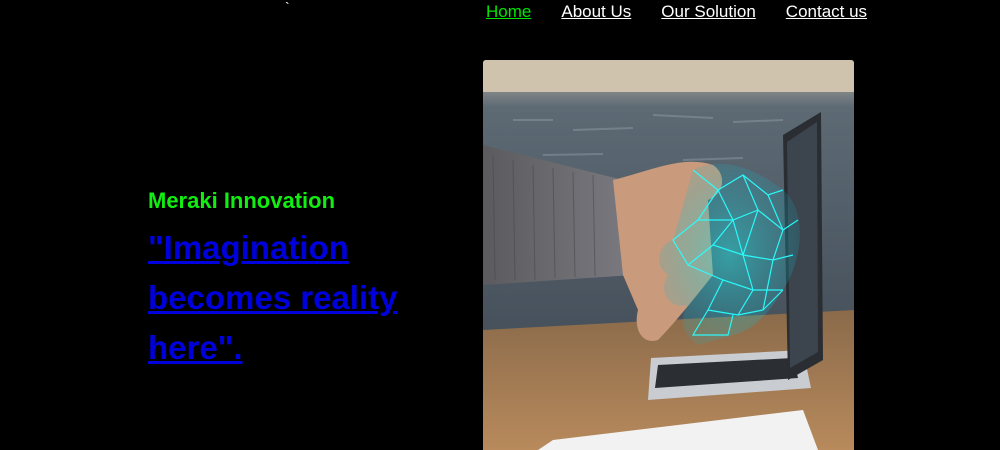 The width and height of the screenshot is (1000, 450). What do you see at coordinates (826, 12) in the screenshot?
I see `nav-link-contact-us: Contact us` at bounding box center [826, 12].